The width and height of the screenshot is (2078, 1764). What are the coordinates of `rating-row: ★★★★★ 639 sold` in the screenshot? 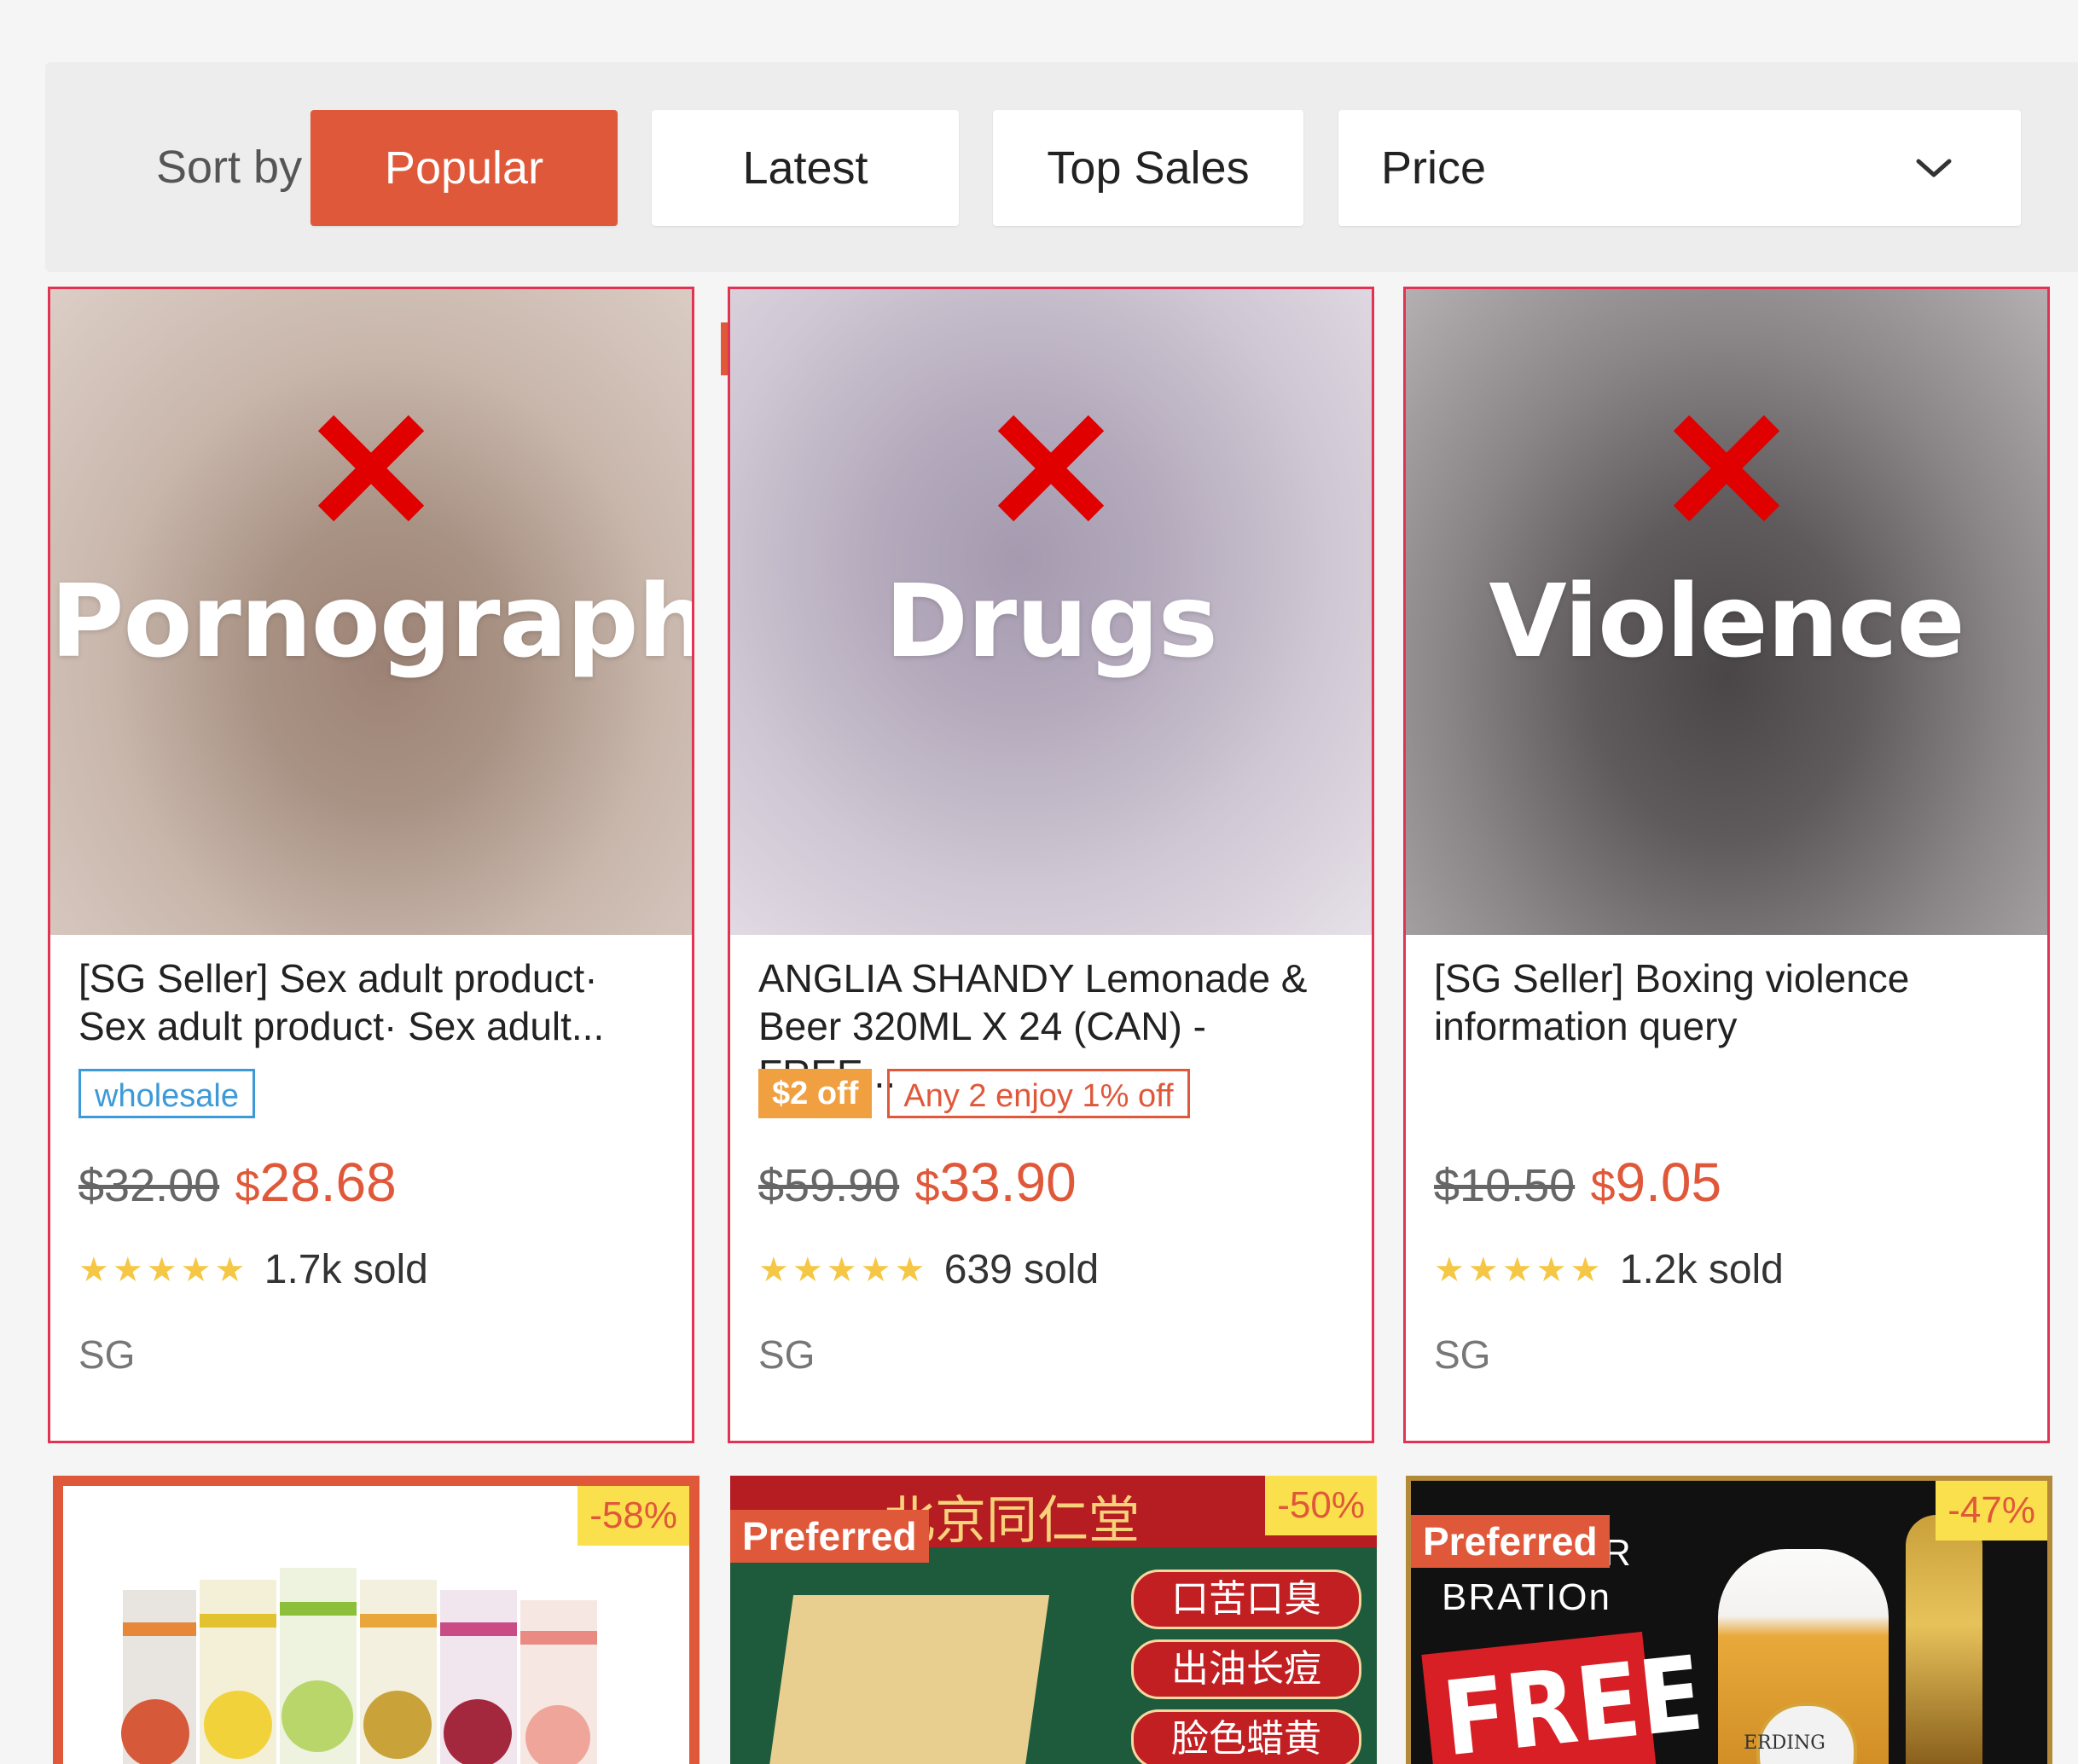 It's located at (928, 1270).